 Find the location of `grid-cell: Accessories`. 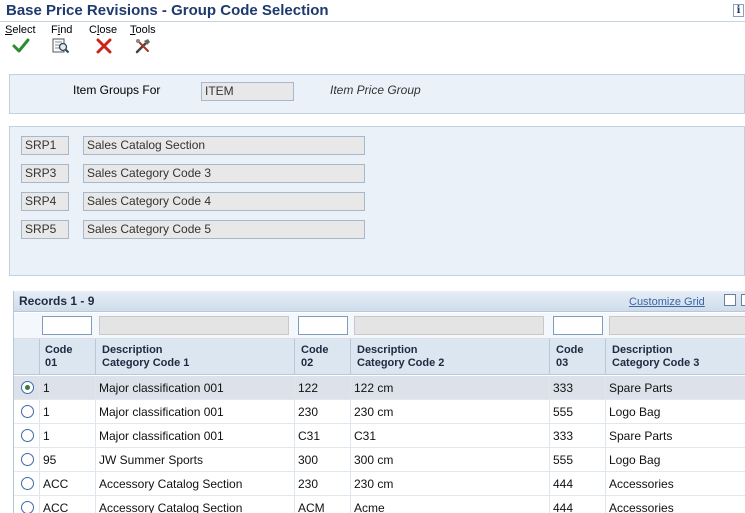

grid-cell: Accessories is located at coordinates (641, 507).